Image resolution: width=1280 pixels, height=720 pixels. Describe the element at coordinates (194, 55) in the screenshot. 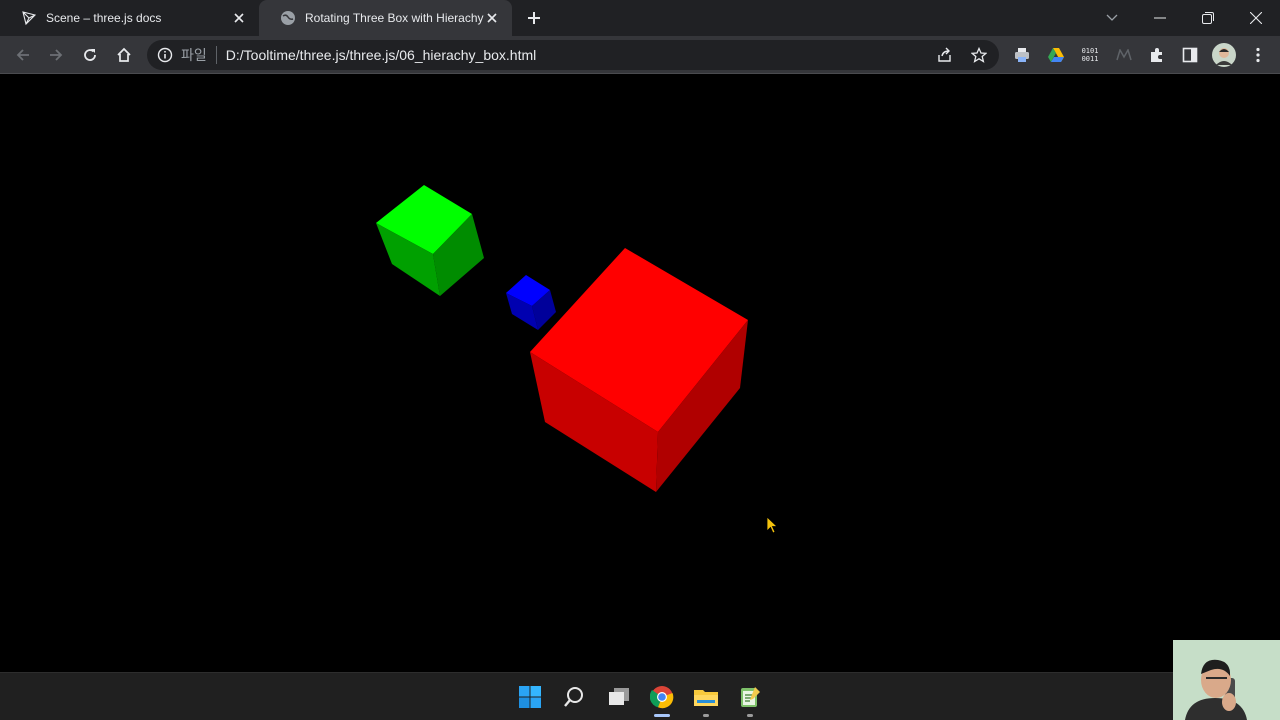

I see `scheme-label: 파일` at that location.